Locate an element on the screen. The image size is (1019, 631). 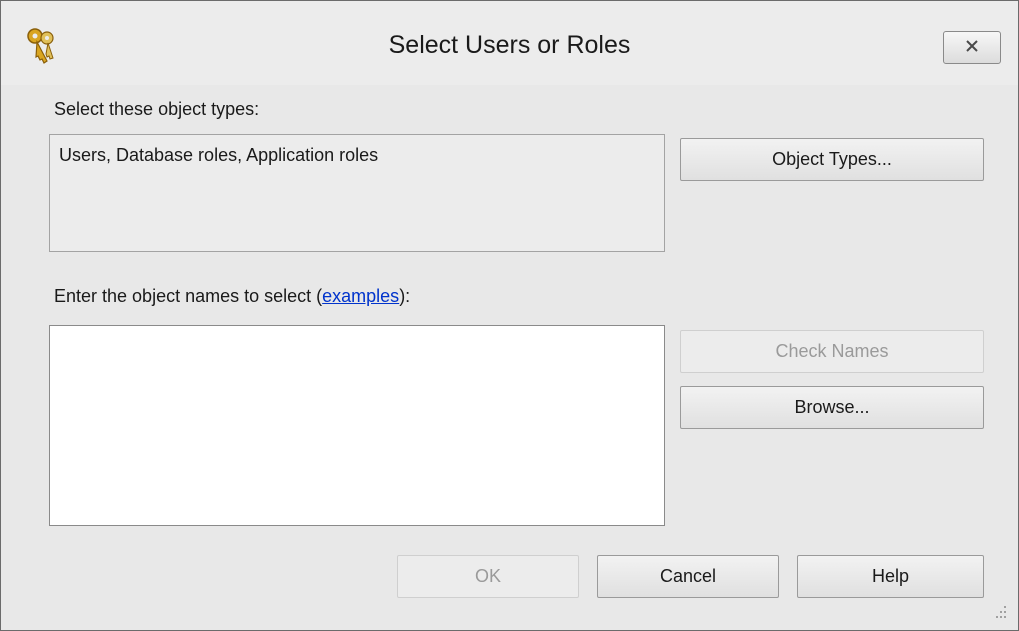
object-types-label: Select these object types: is located at coordinates (157, 109).